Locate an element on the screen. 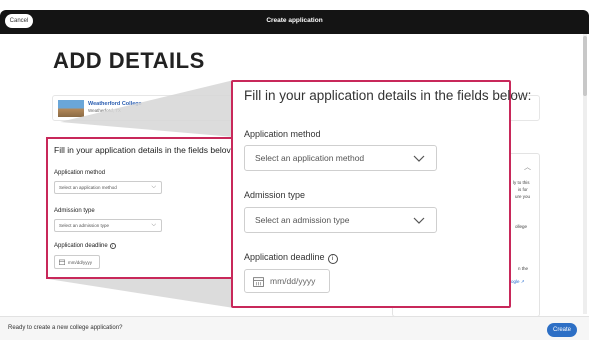 This screenshot has height=340, width=589. info-text-fragment: n the is located at coordinates (523, 268).